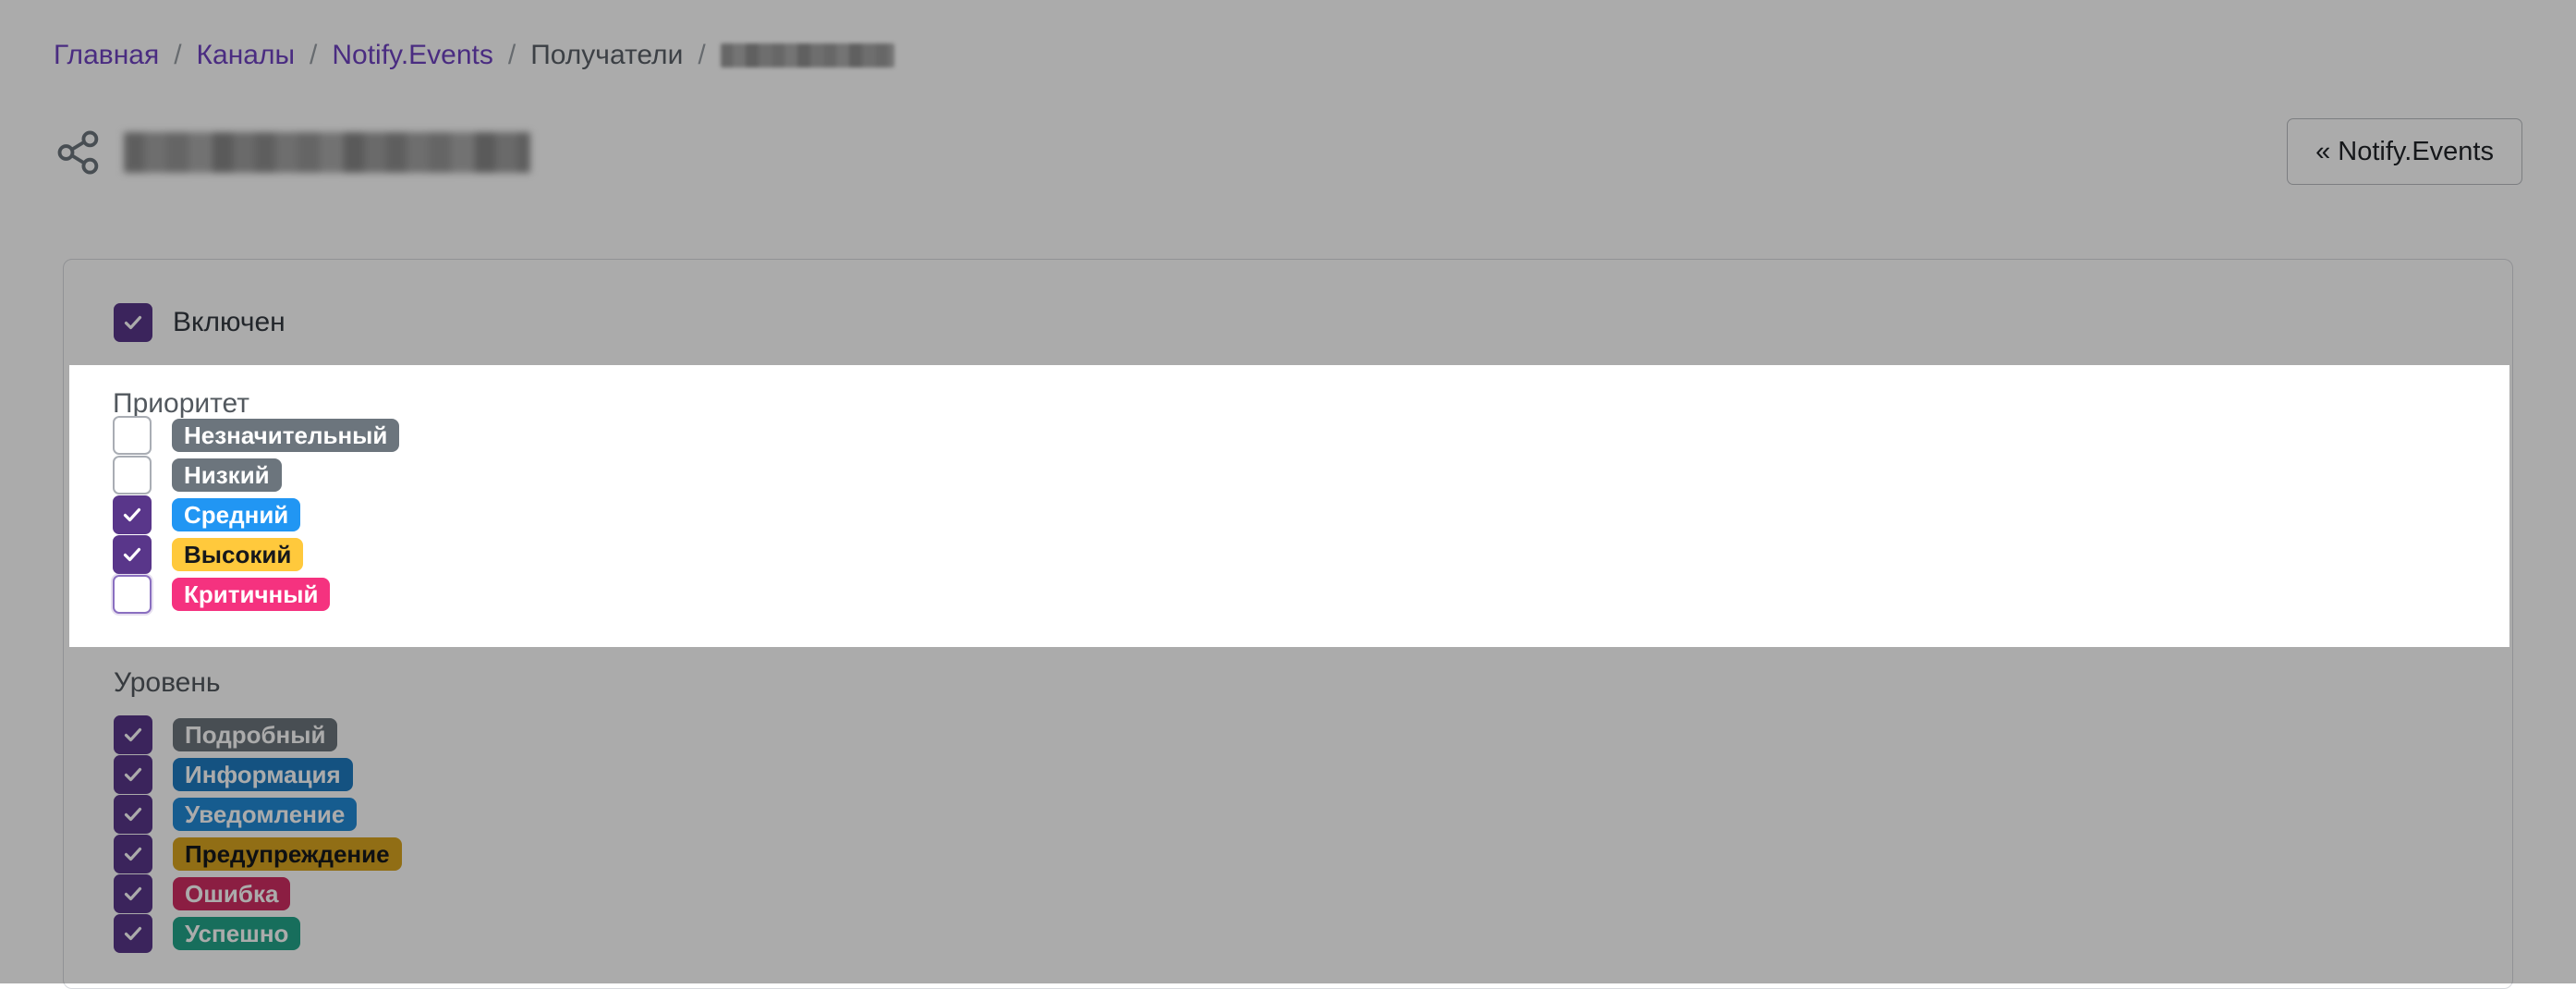 The image size is (2576, 989). Describe the element at coordinates (668, 893) in the screenshot. I see `level-option-row: Ошибка` at that location.